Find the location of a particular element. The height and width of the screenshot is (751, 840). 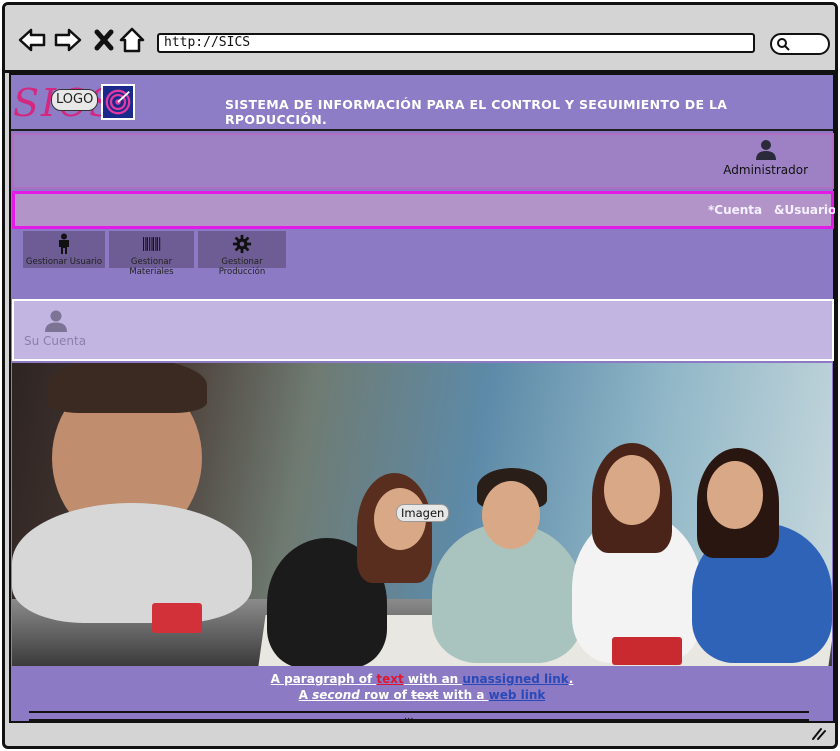

url-bar: http://SICS is located at coordinates (456, 43).